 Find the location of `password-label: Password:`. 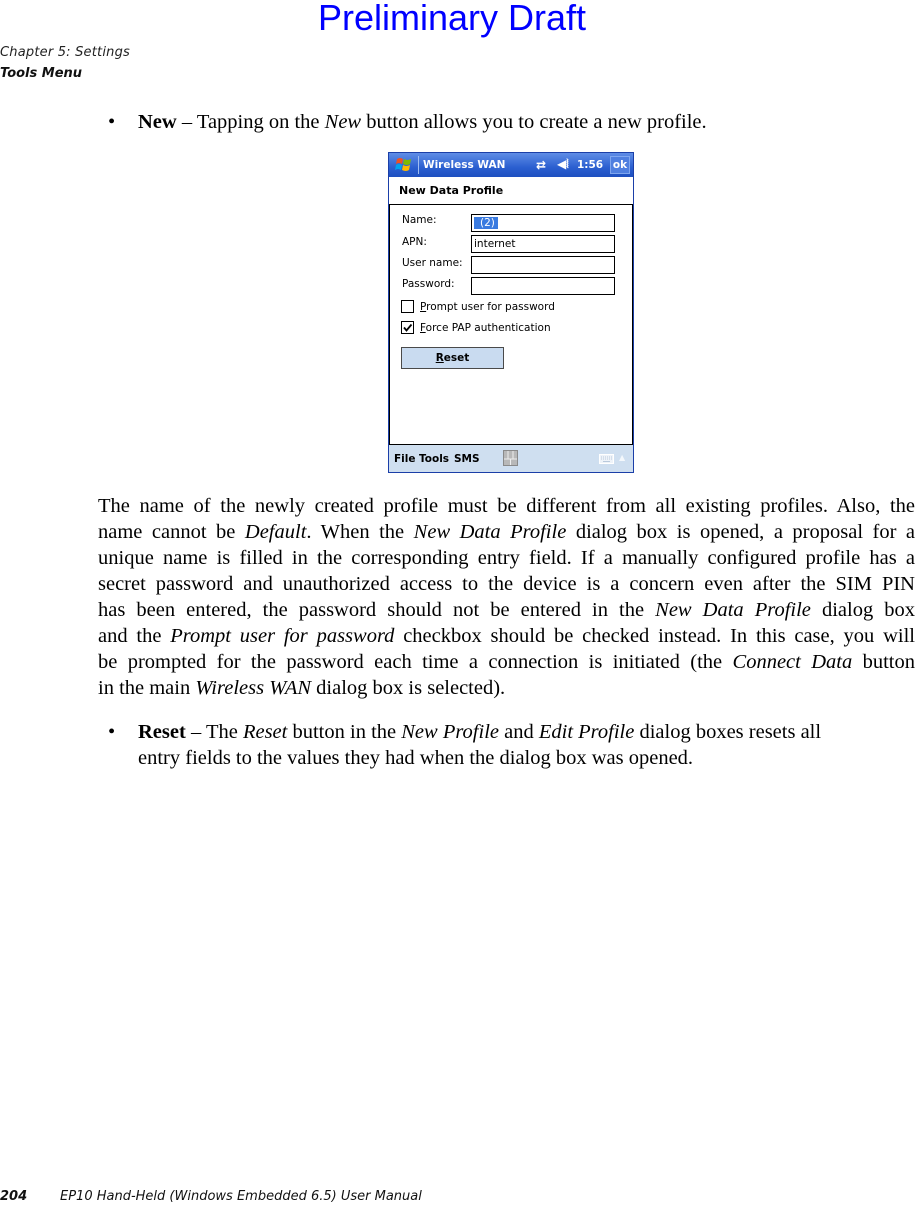

password-label: Password: is located at coordinates (428, 284).